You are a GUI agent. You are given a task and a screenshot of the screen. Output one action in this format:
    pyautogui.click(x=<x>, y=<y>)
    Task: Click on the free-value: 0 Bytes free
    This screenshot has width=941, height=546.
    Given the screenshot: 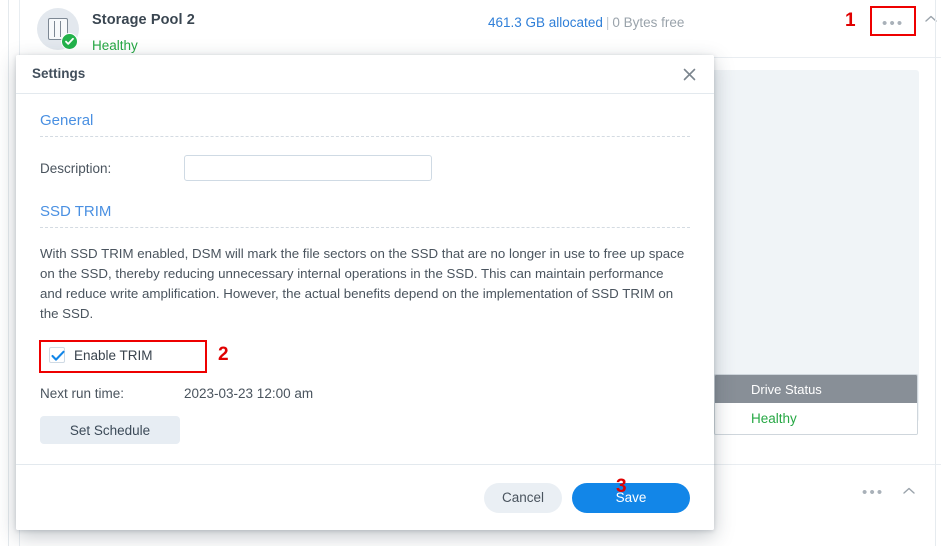 What is the action you would take?
    pyautogui.click(x=648, y=22)
    